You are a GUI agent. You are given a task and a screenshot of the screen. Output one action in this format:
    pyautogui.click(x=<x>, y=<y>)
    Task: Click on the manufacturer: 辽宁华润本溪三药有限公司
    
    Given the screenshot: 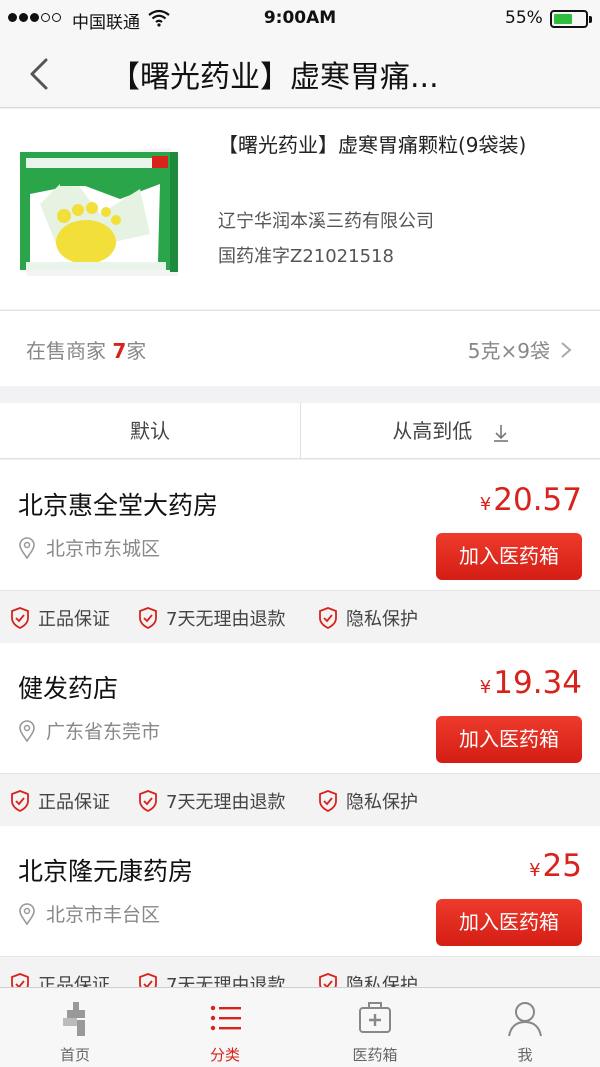 What is the action you would take?
    pyautogui.click(x=326, y=221)
    